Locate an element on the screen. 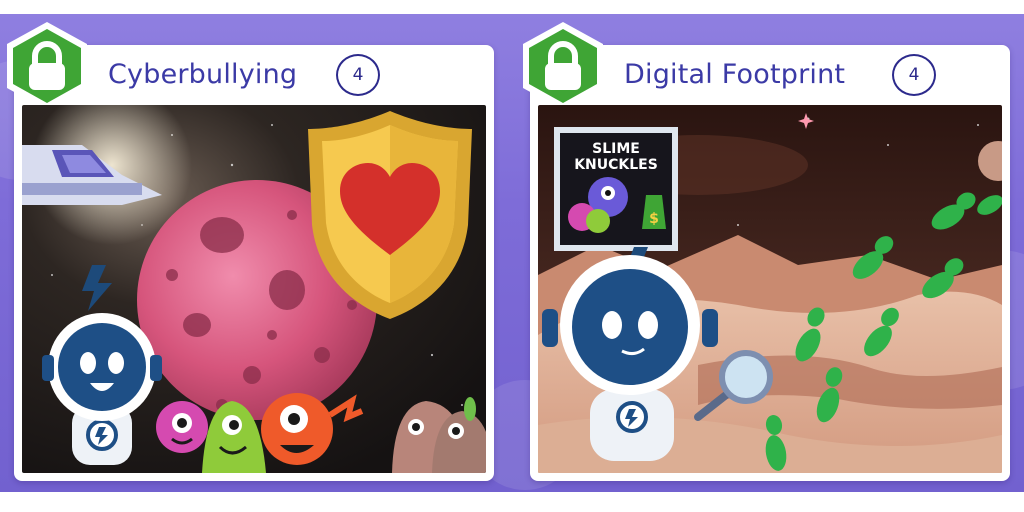 The height and width of the screenshot is (512, 1024). poster-title-line-1: SLIME is located at coordinates (616, 149).